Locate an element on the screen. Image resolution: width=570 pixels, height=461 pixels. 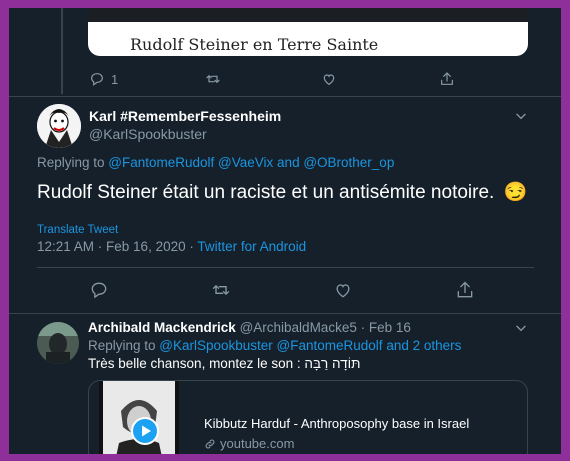
replying-others-link: 2 others is located at coordinates (437, 345).